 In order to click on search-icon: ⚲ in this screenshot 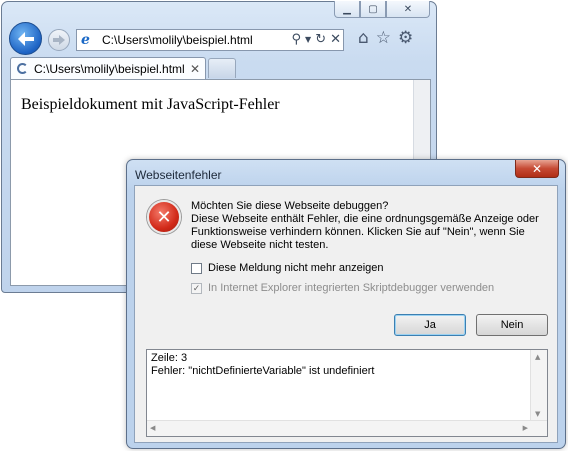, I will do `click(297, 40)`.